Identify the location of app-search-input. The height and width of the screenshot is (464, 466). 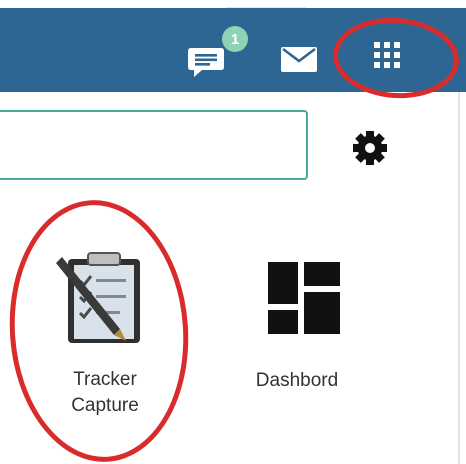
(152, 146).